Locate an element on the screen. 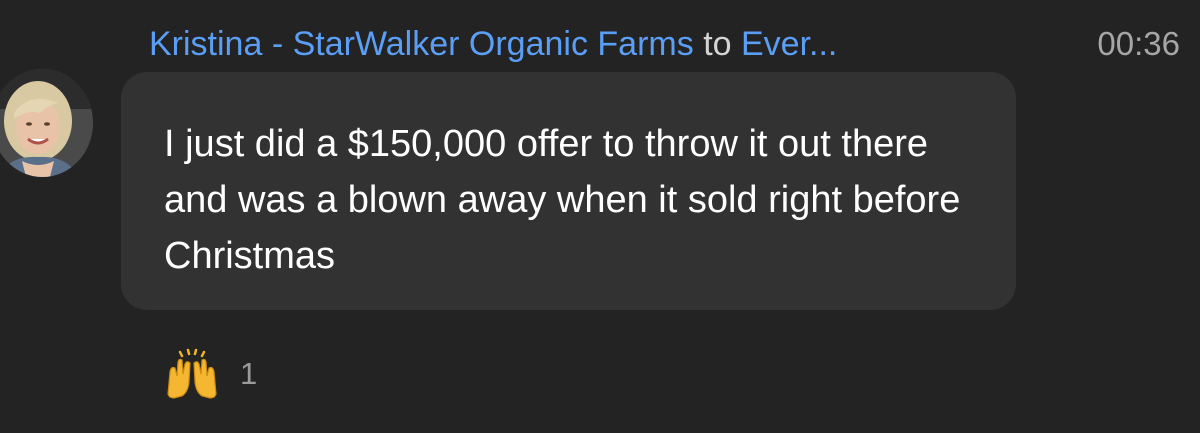 The image size is (1200, 433). raising-hands-emoji-icon is located at coordinates (192, 373).